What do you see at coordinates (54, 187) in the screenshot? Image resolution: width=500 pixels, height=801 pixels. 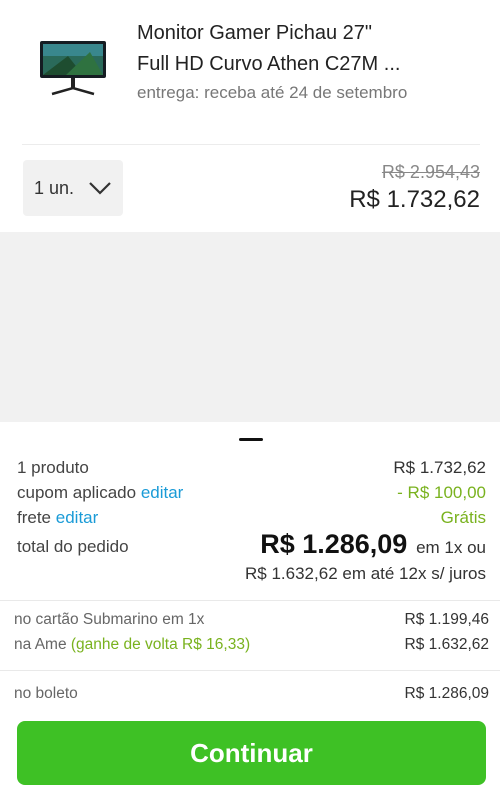 I see `quantity-value: 1 un.` at bounding box center [54, 187].